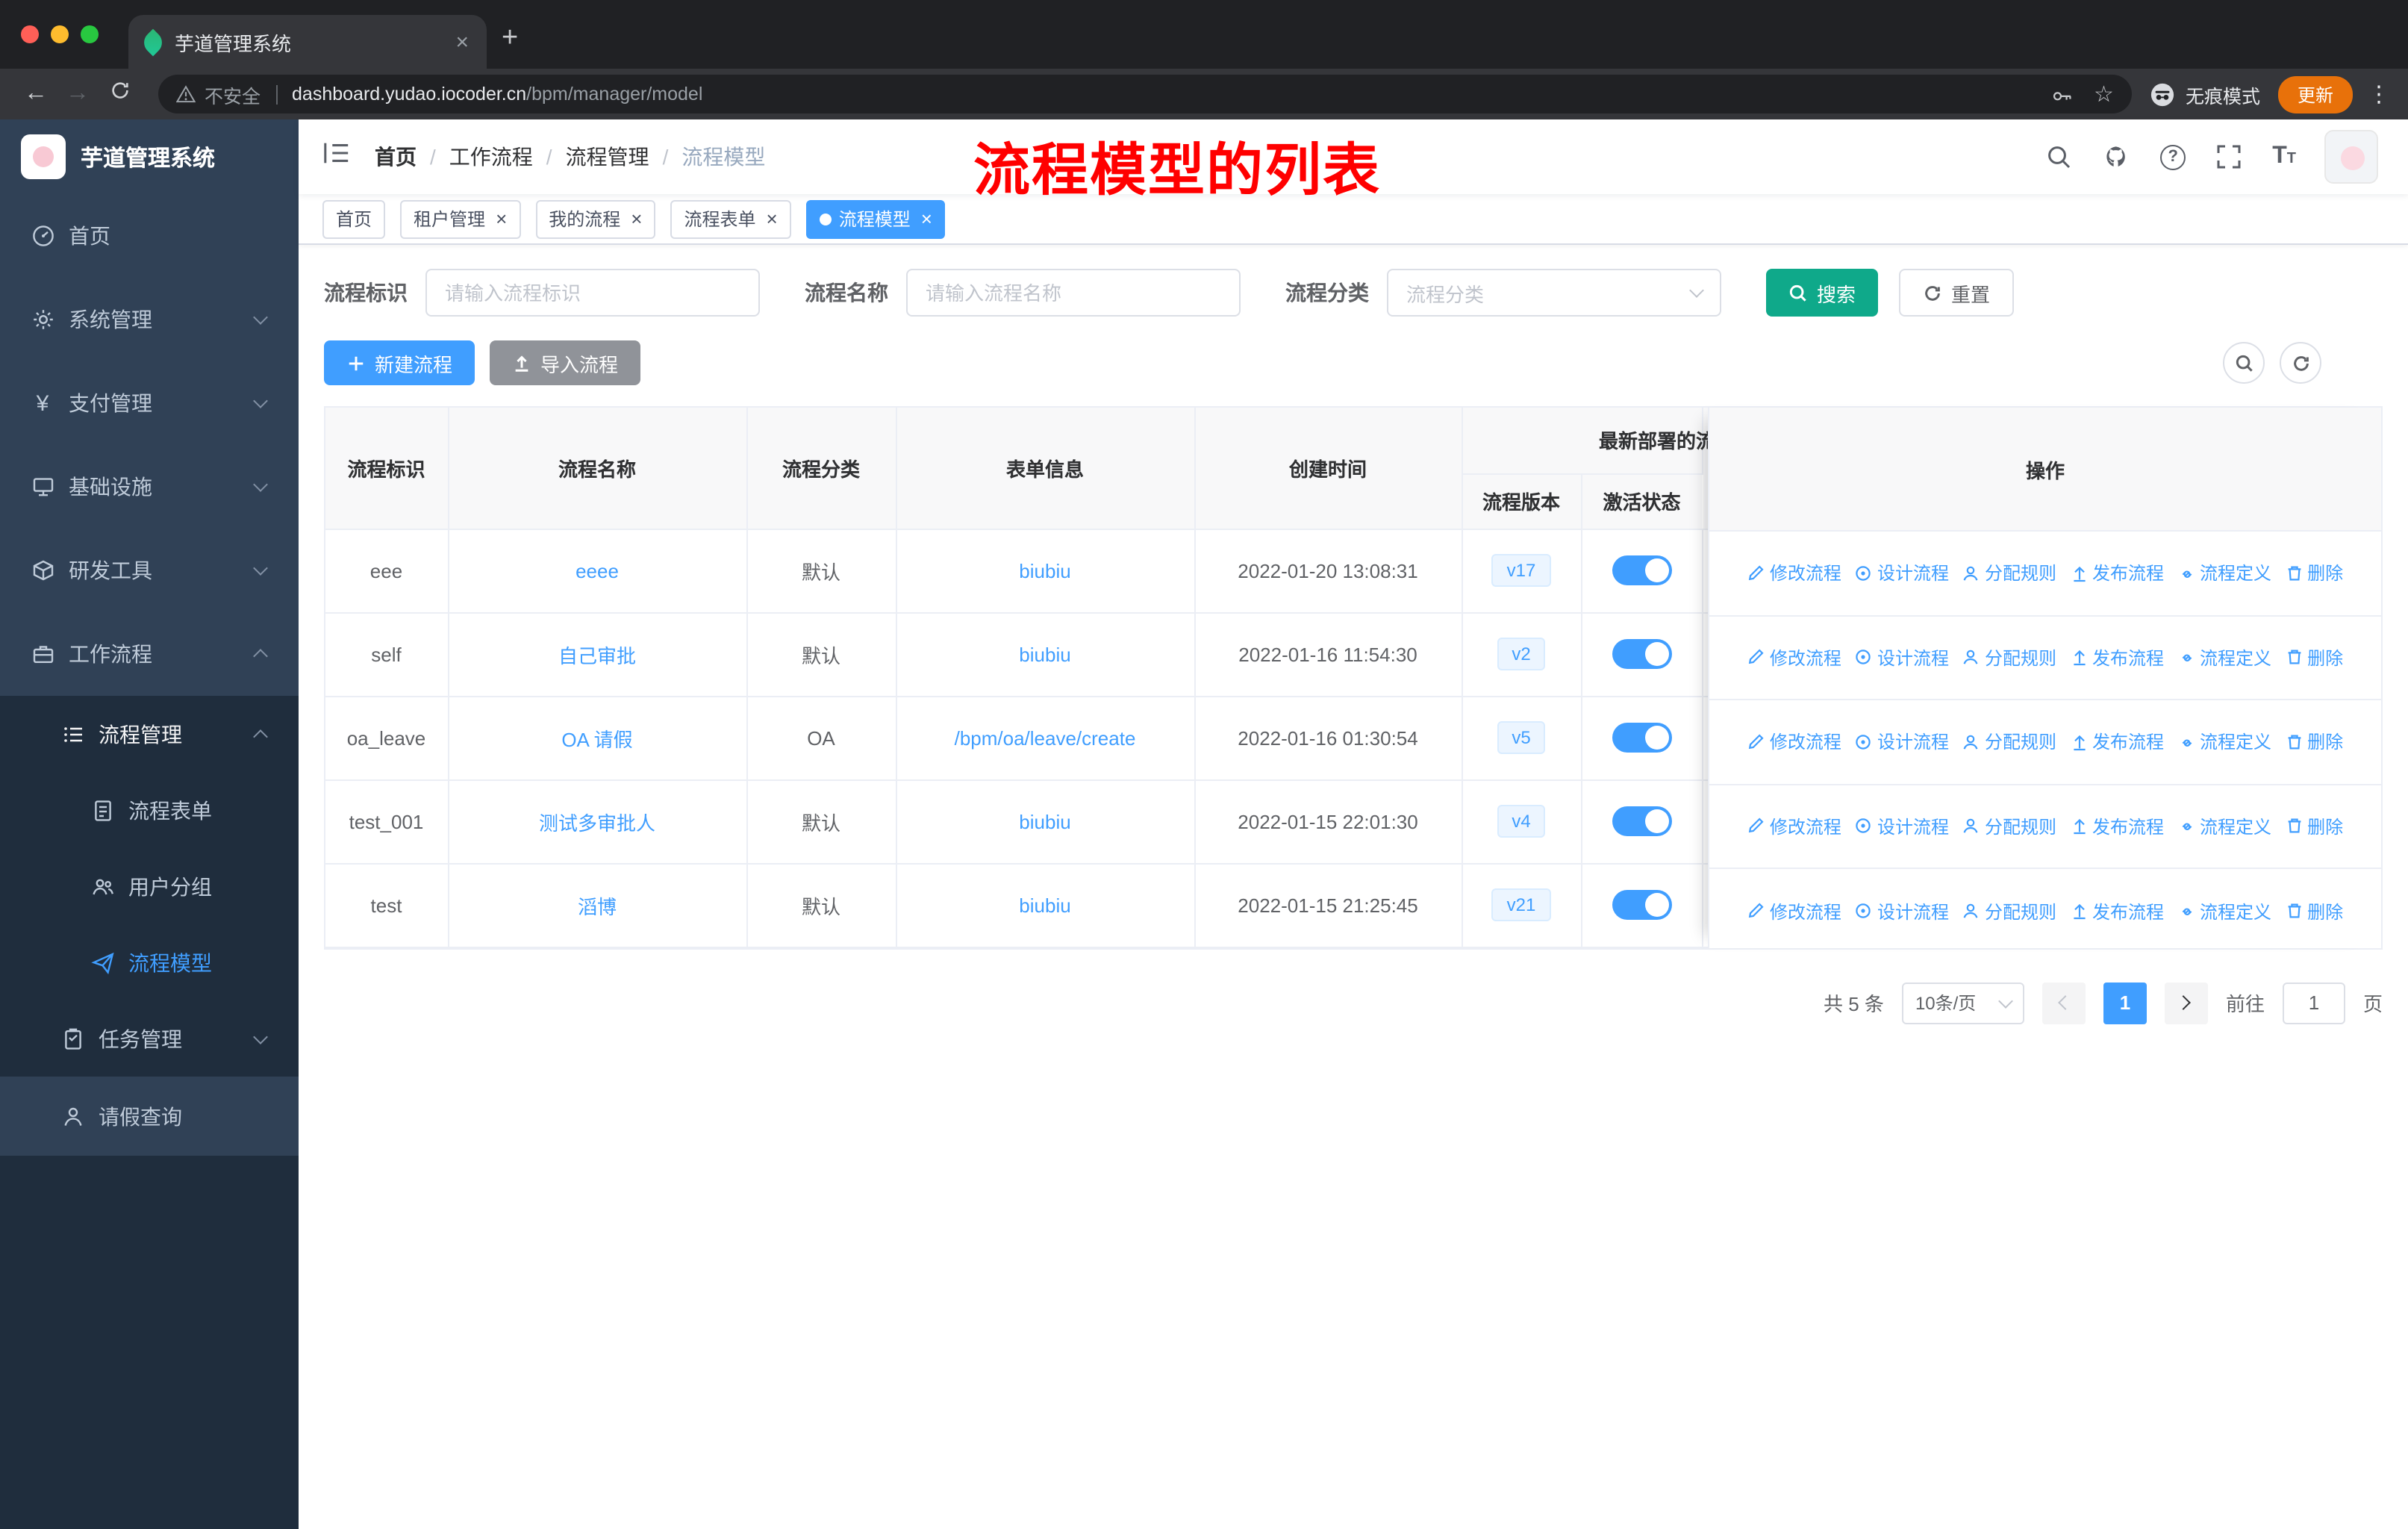  I want to click on back-button: ←, so click(36, 94).